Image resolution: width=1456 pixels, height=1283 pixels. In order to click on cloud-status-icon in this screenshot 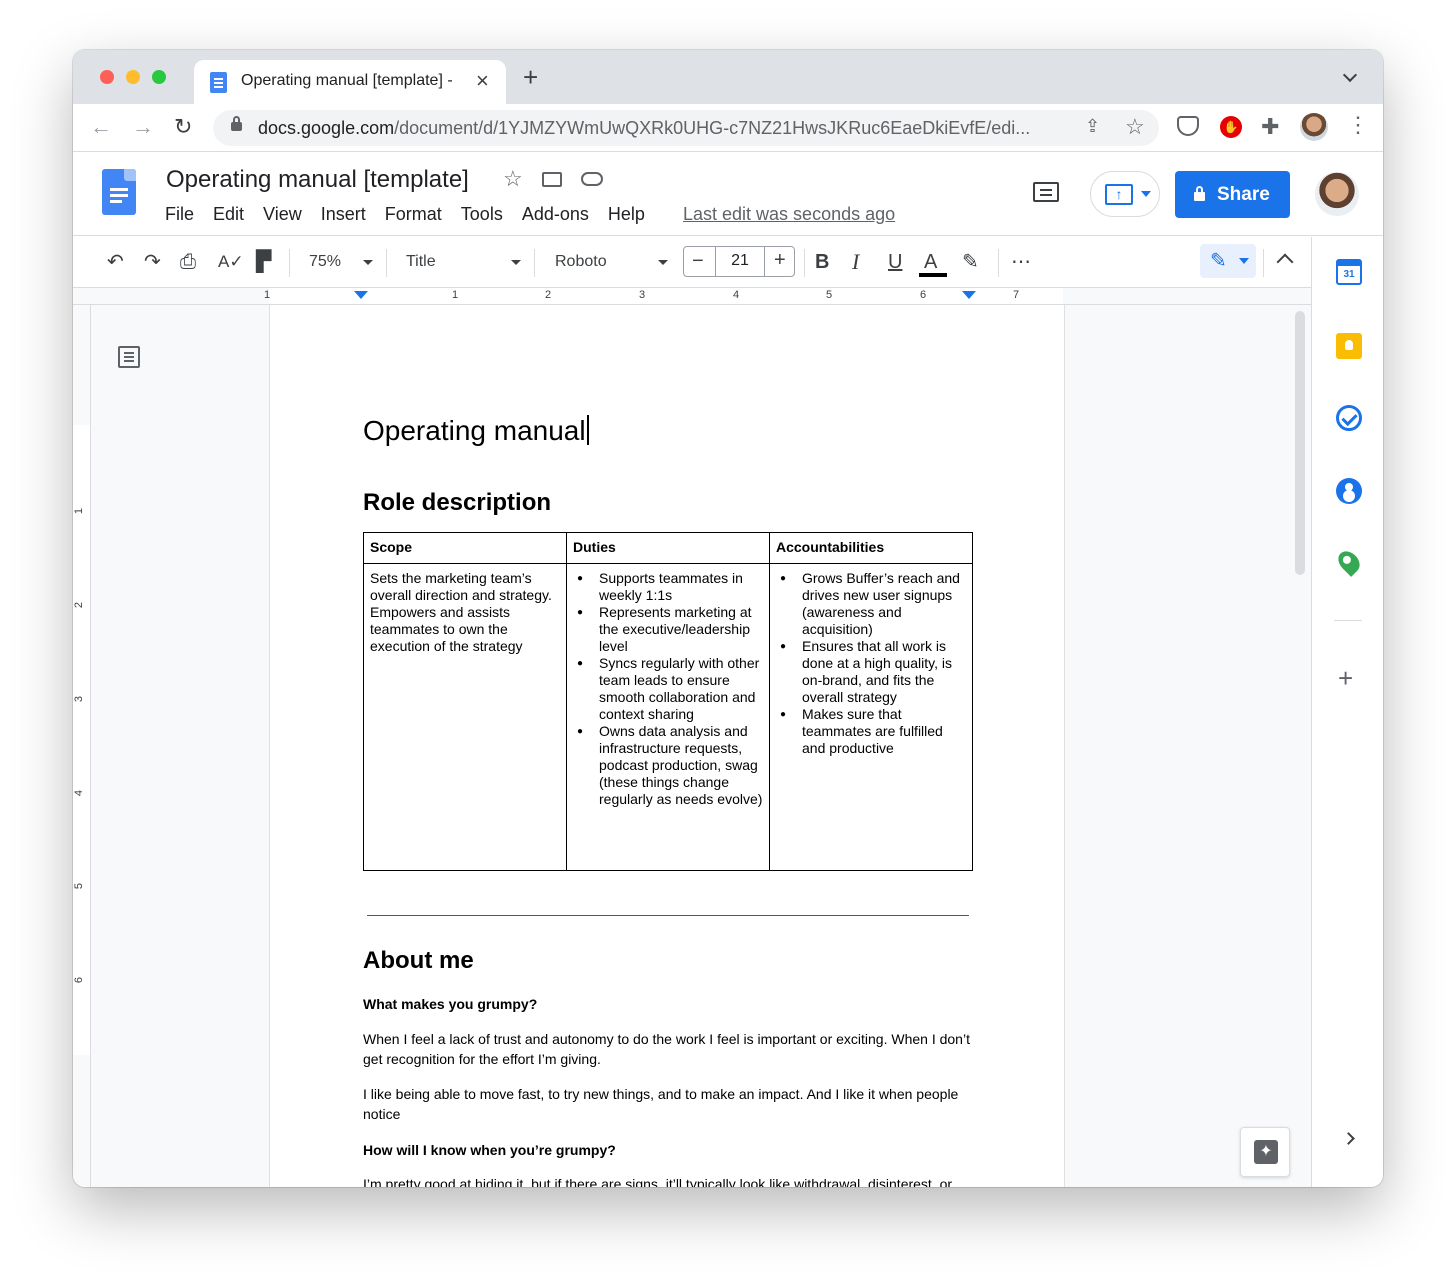, I will do `click(592, 179)`.